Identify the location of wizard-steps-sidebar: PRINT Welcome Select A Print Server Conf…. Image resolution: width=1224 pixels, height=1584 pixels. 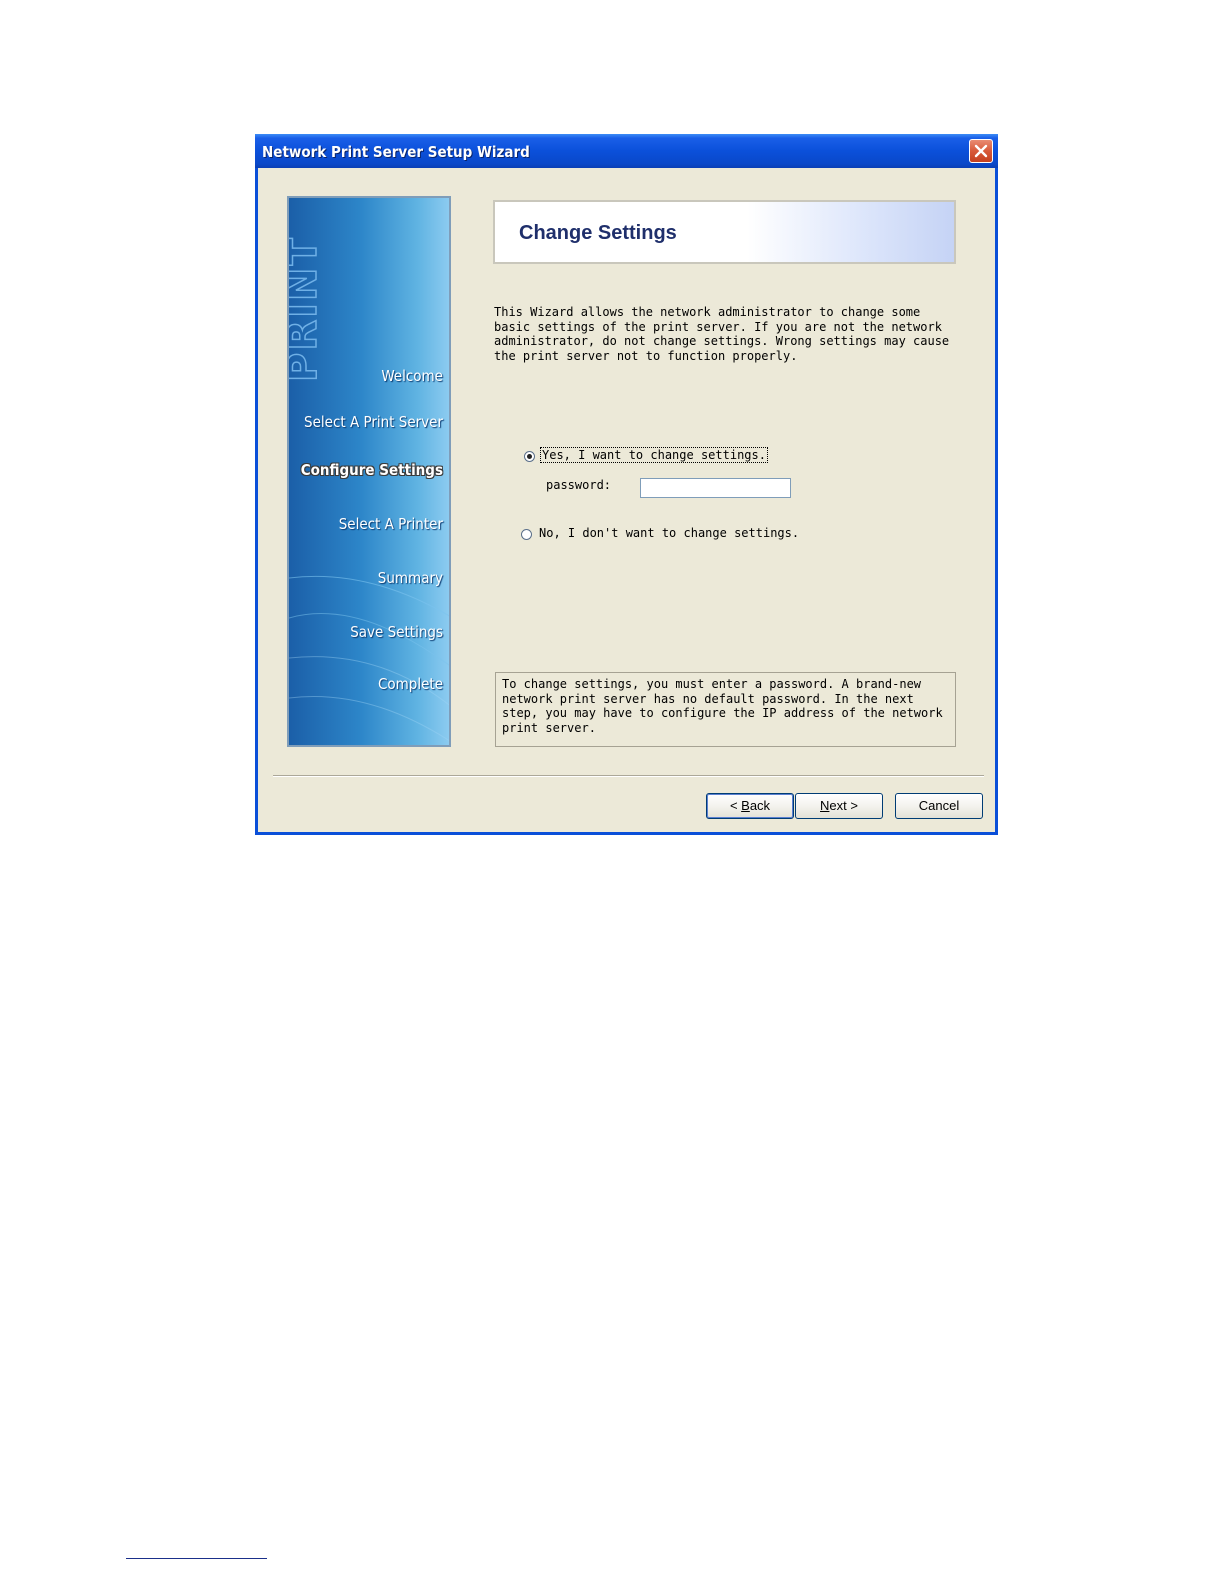
(369, 471).